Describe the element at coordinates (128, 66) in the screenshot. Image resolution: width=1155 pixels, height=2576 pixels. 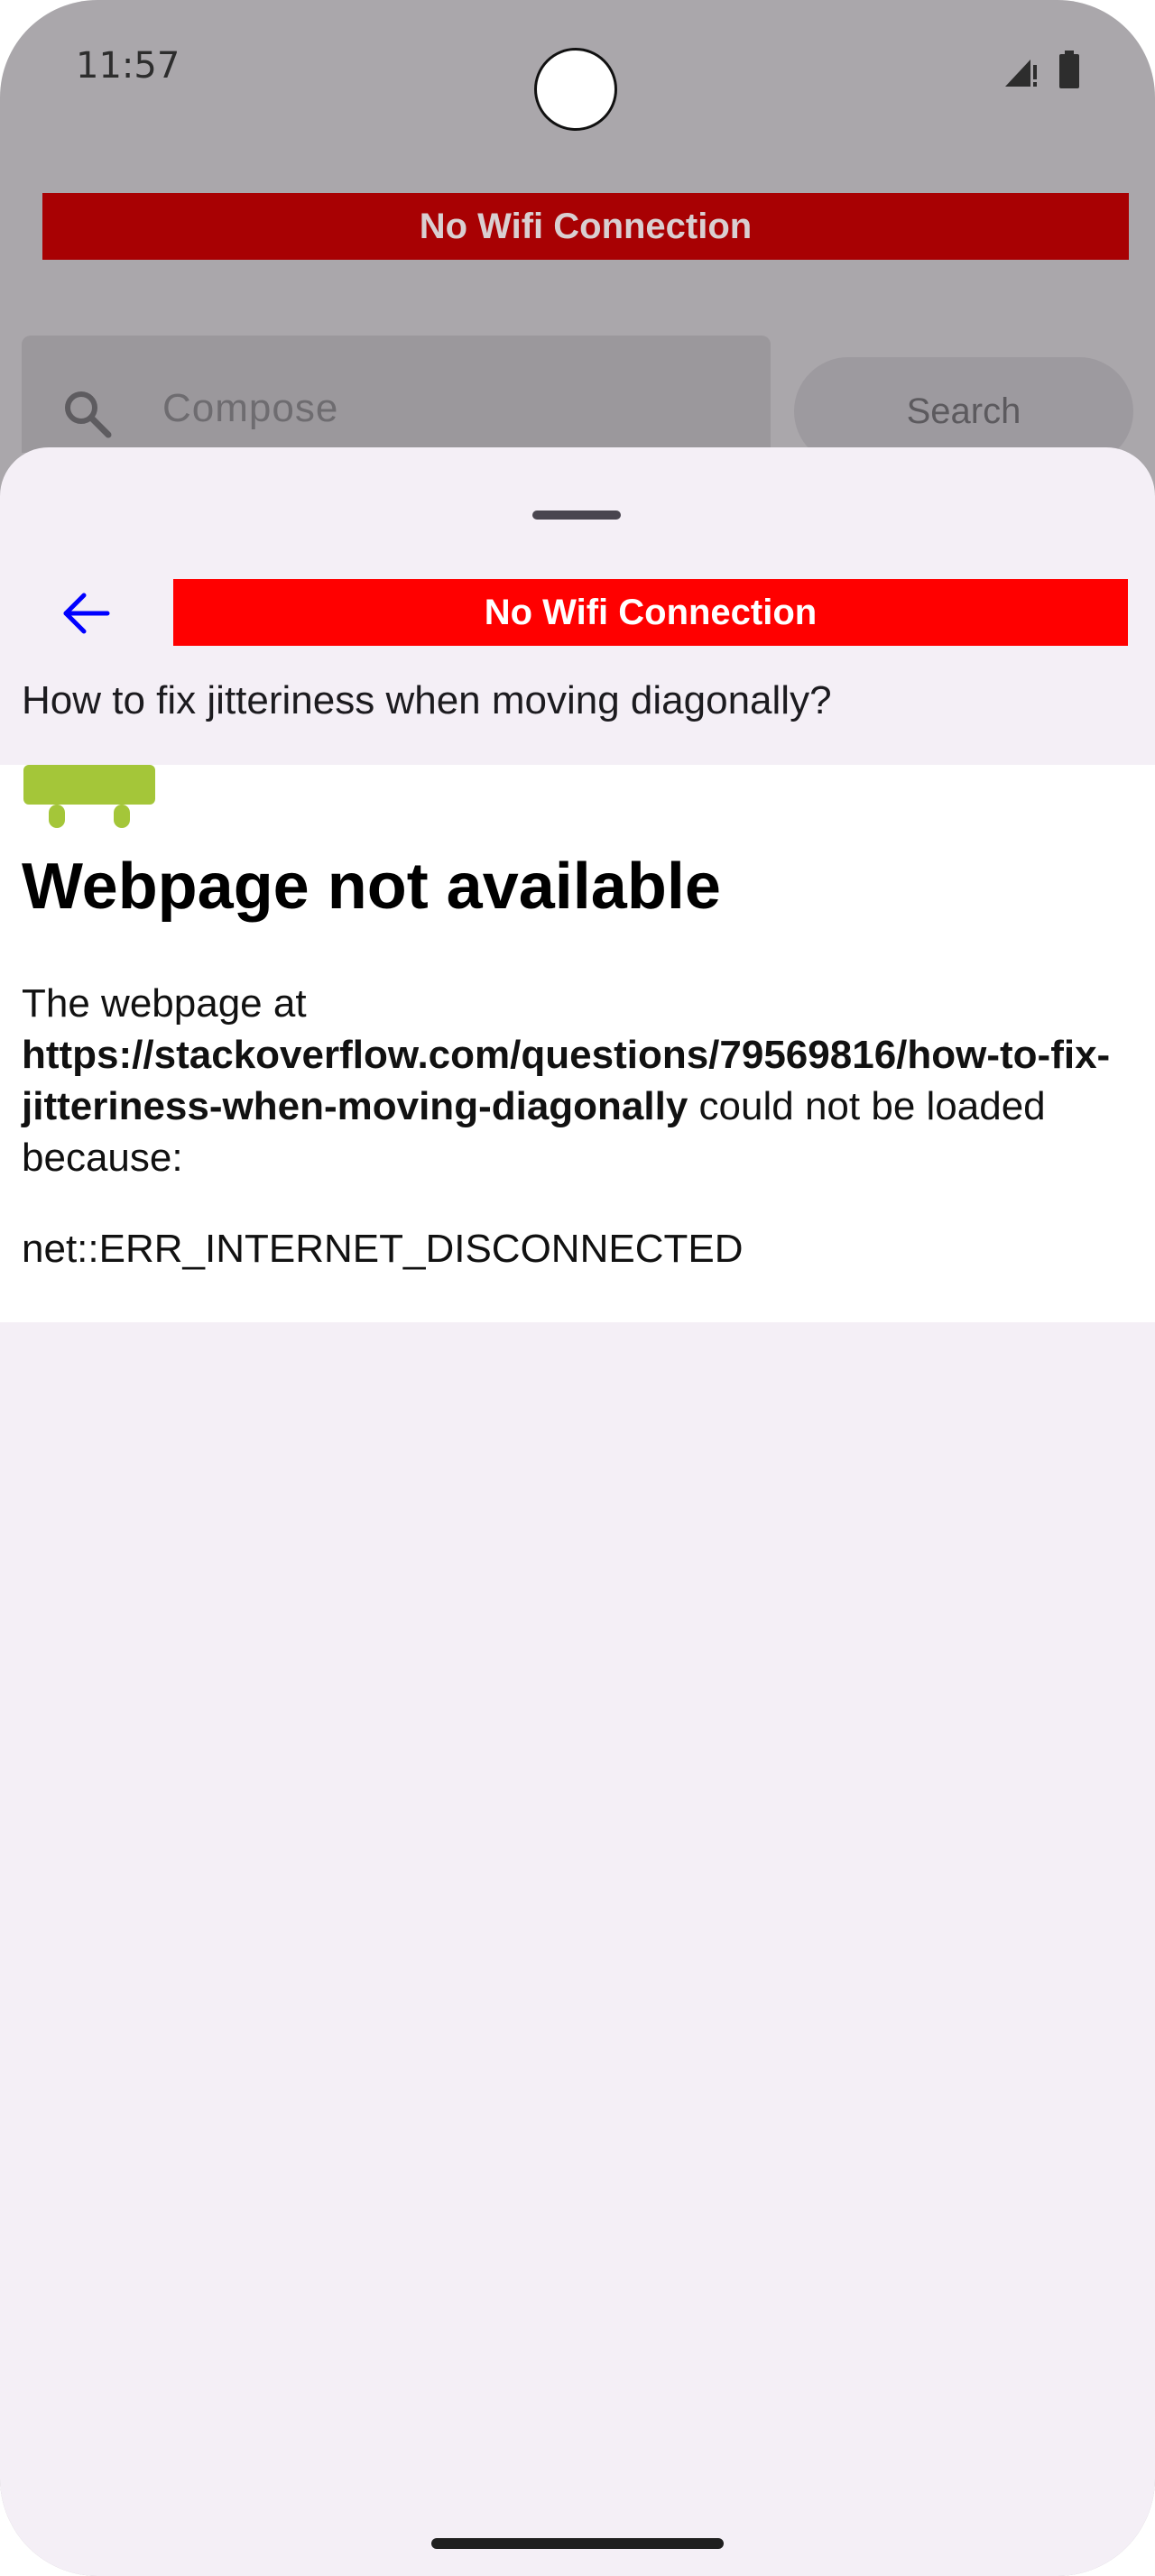
I see `status-time: 11:57` at that location.